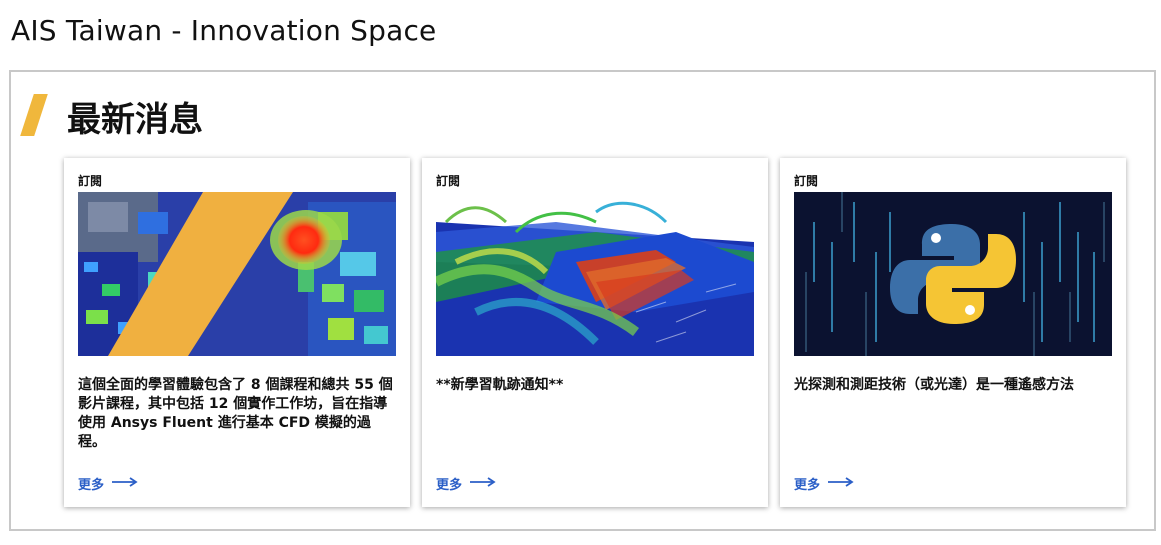  I want to click on flow-simulation-graphic, so click(595, 274).